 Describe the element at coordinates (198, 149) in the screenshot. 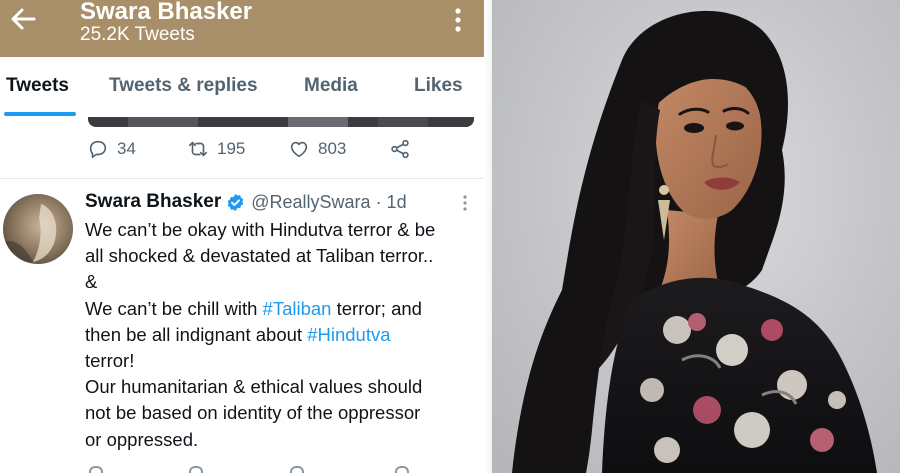

I see `retweet-icon` at that location.